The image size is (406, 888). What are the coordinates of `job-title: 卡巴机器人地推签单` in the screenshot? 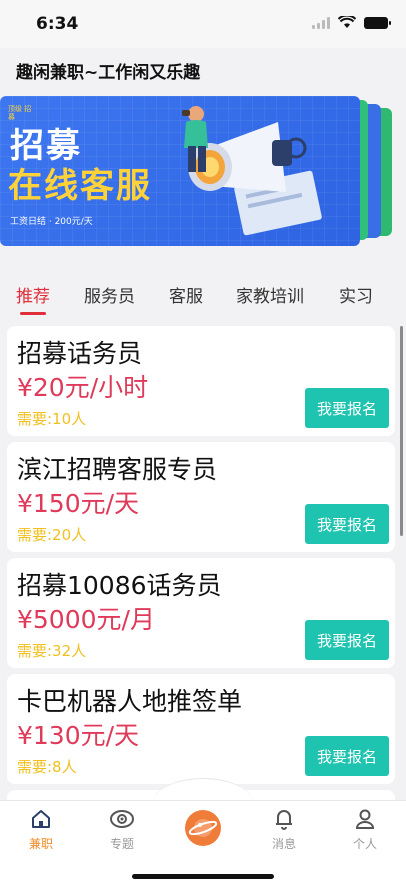 It's located at (130, 701).